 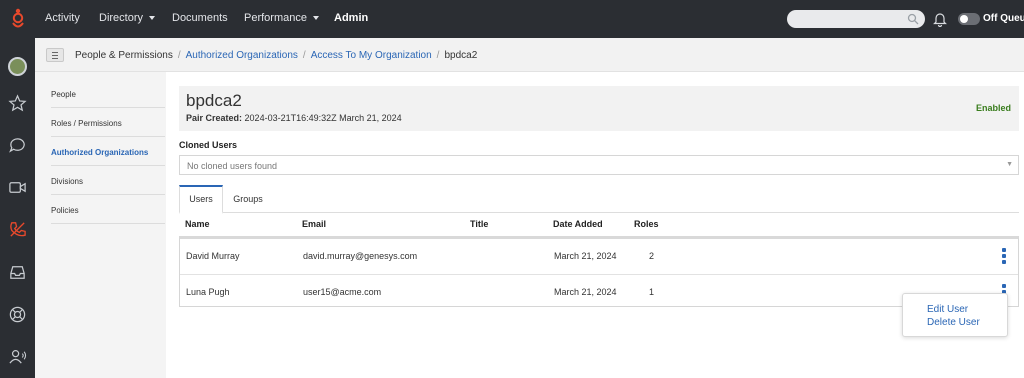 What do you see at coordinates (314, 224) in the screenshot?
I see `column-header-email: Email` at bounding box center [314, 224].